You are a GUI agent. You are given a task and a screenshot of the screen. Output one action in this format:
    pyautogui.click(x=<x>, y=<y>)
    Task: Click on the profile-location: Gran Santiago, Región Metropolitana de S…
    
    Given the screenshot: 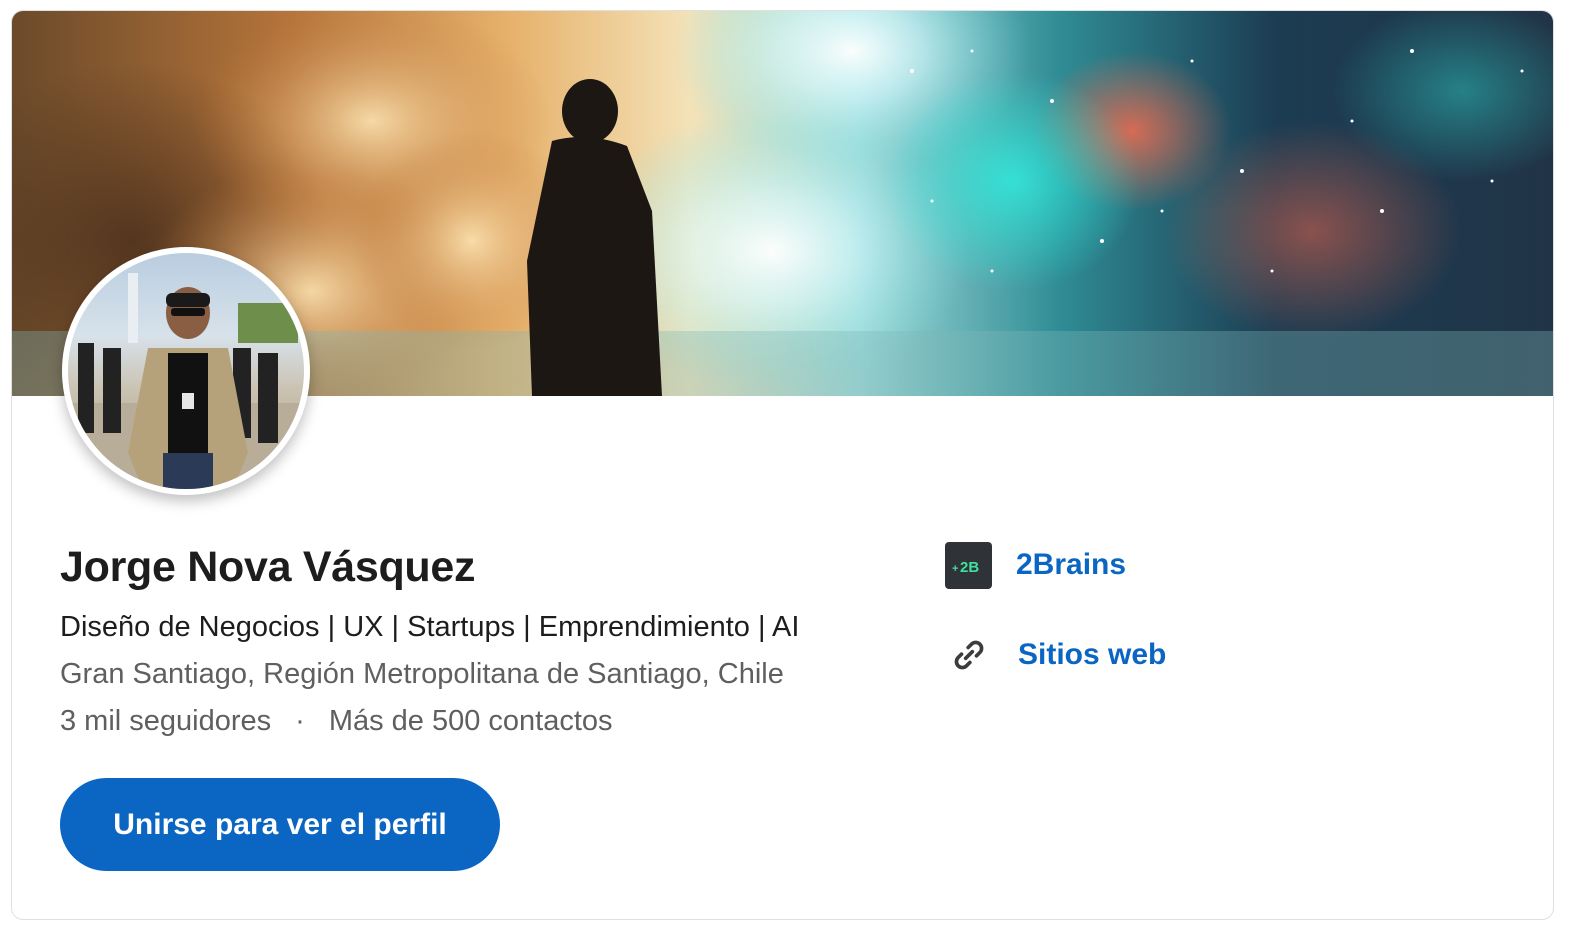 What is the action you would take?
    pyautogui.click(x=422, y=674)
    